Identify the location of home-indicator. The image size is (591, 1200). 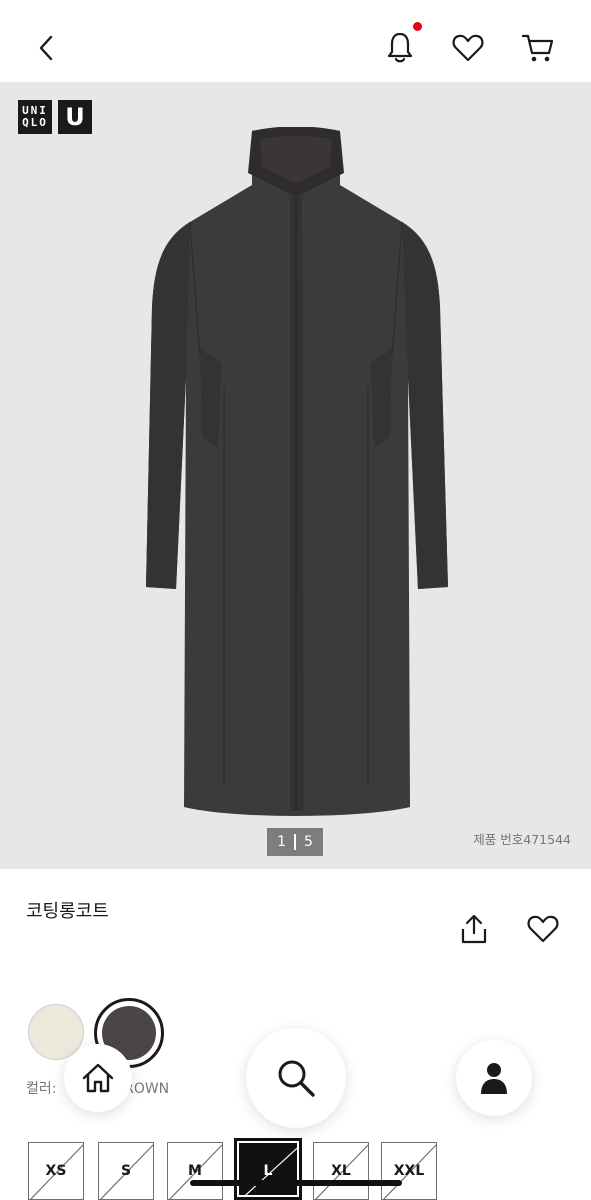
(296, 1183).